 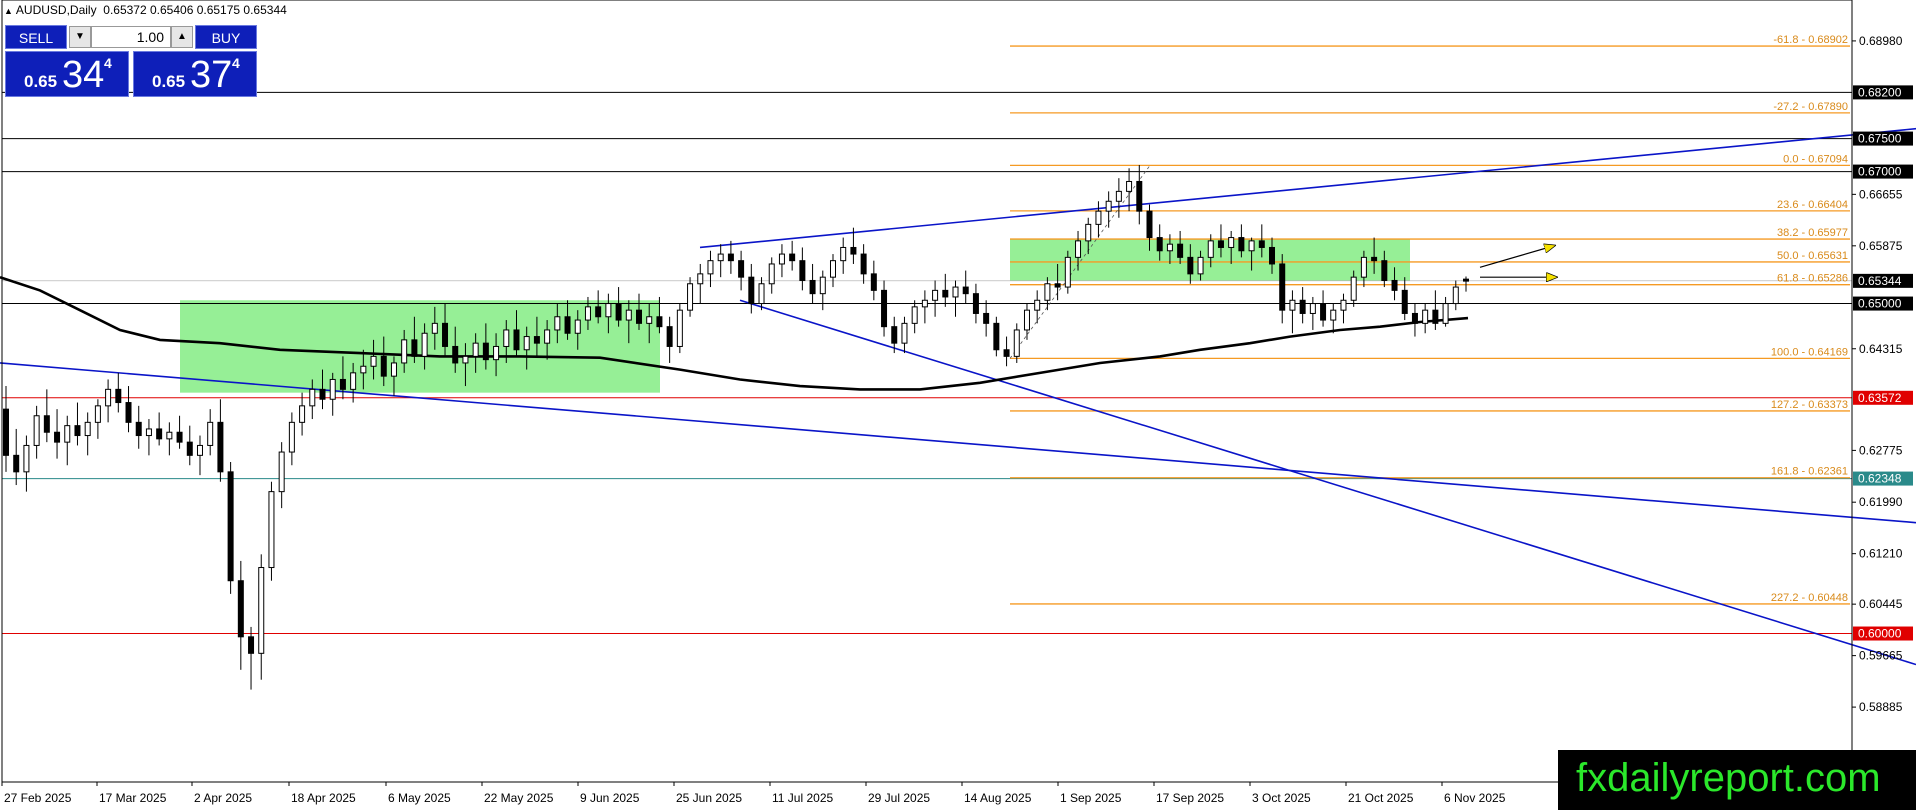 I want to click on projection-arrow, so click(x=1517, y=256).